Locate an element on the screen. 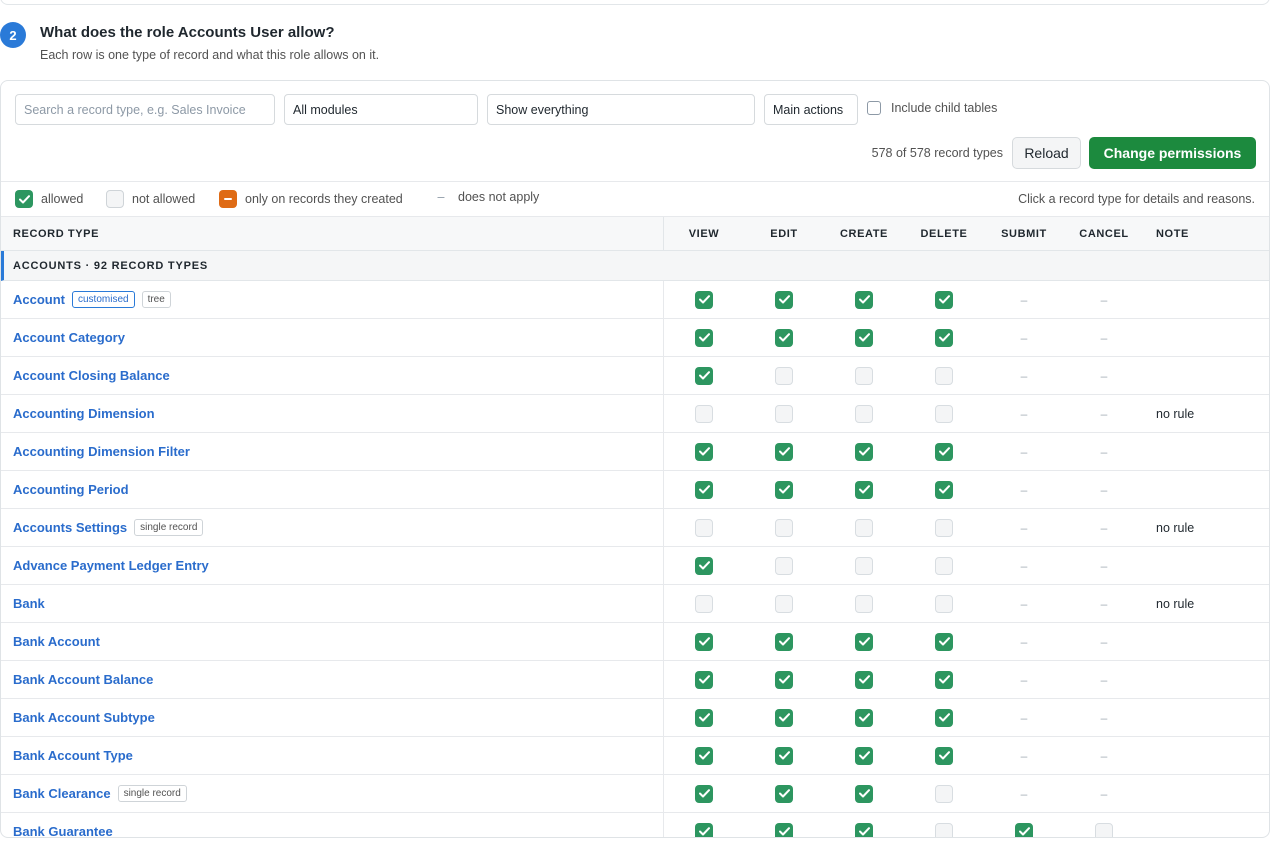 The width and height of the screenshot is (1280, 846). record-type-link: Bank Account Type is located at coordinates (73, 755).